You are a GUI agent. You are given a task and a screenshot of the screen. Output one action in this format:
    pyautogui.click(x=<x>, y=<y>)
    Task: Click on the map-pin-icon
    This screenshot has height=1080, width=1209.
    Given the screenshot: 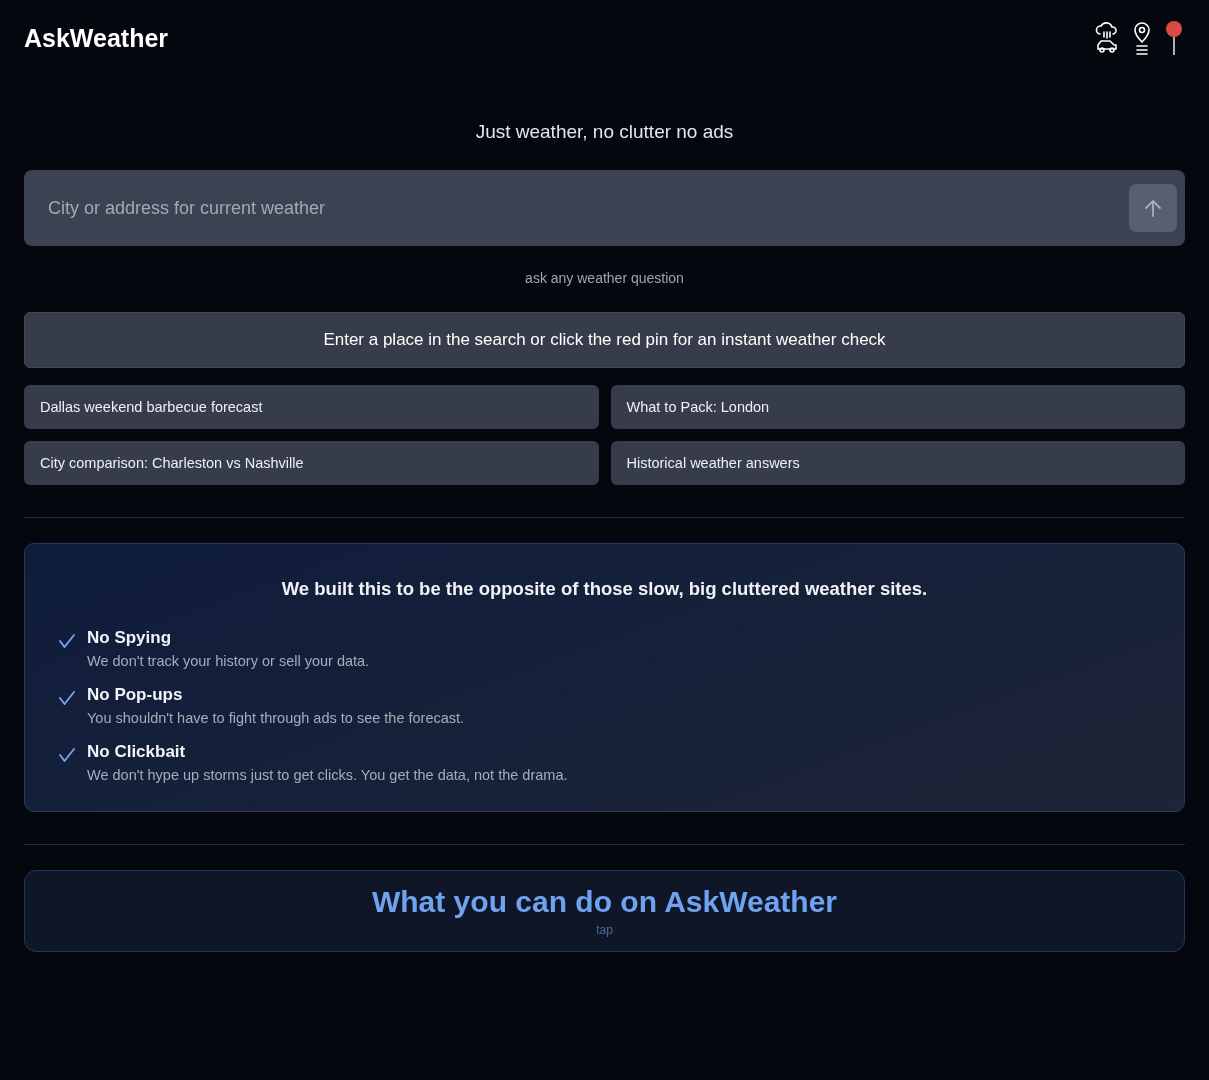 What is the action you would take?
    pyautogui.click(x=1174, y=38)
    